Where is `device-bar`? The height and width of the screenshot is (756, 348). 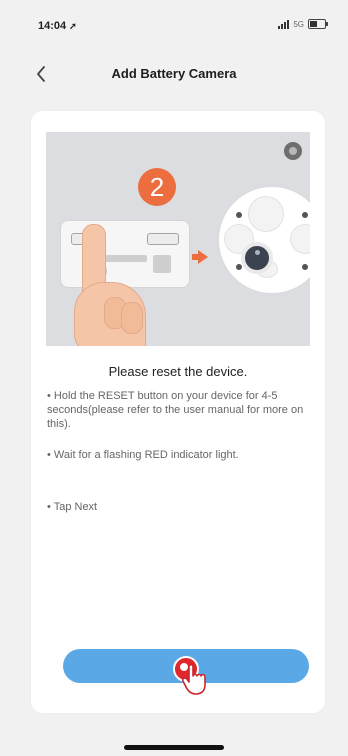
device-bar is located at coordinates (162, 264).